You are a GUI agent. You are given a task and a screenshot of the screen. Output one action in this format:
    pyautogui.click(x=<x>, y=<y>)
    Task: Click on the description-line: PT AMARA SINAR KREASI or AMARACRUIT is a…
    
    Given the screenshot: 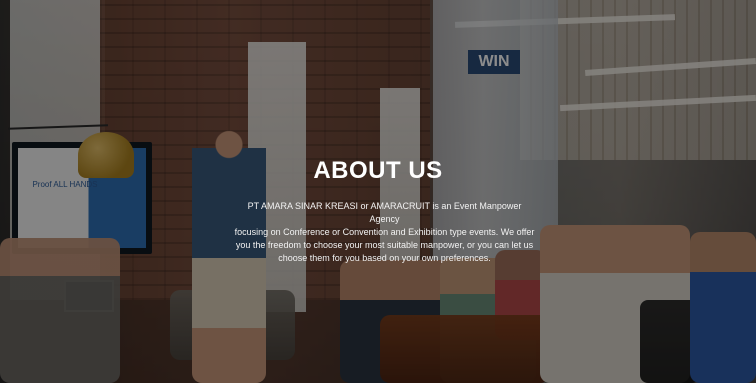 What is the action you would take?
    pyautogui.click(x=384, y=212)
    